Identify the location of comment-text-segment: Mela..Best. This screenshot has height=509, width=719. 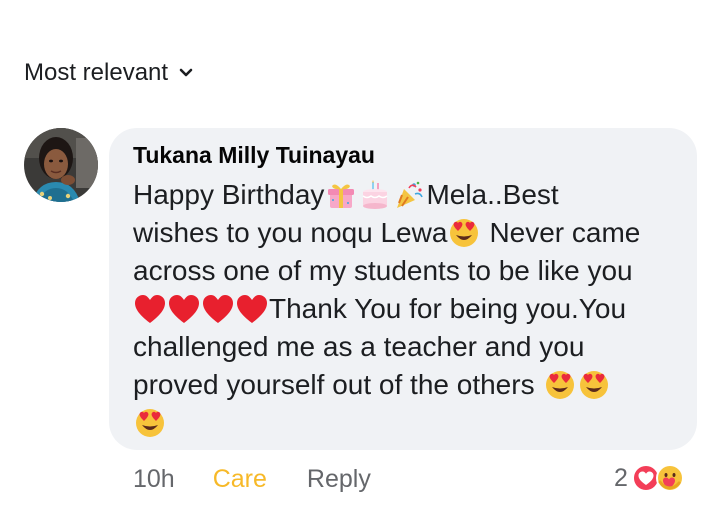
(492, 194).